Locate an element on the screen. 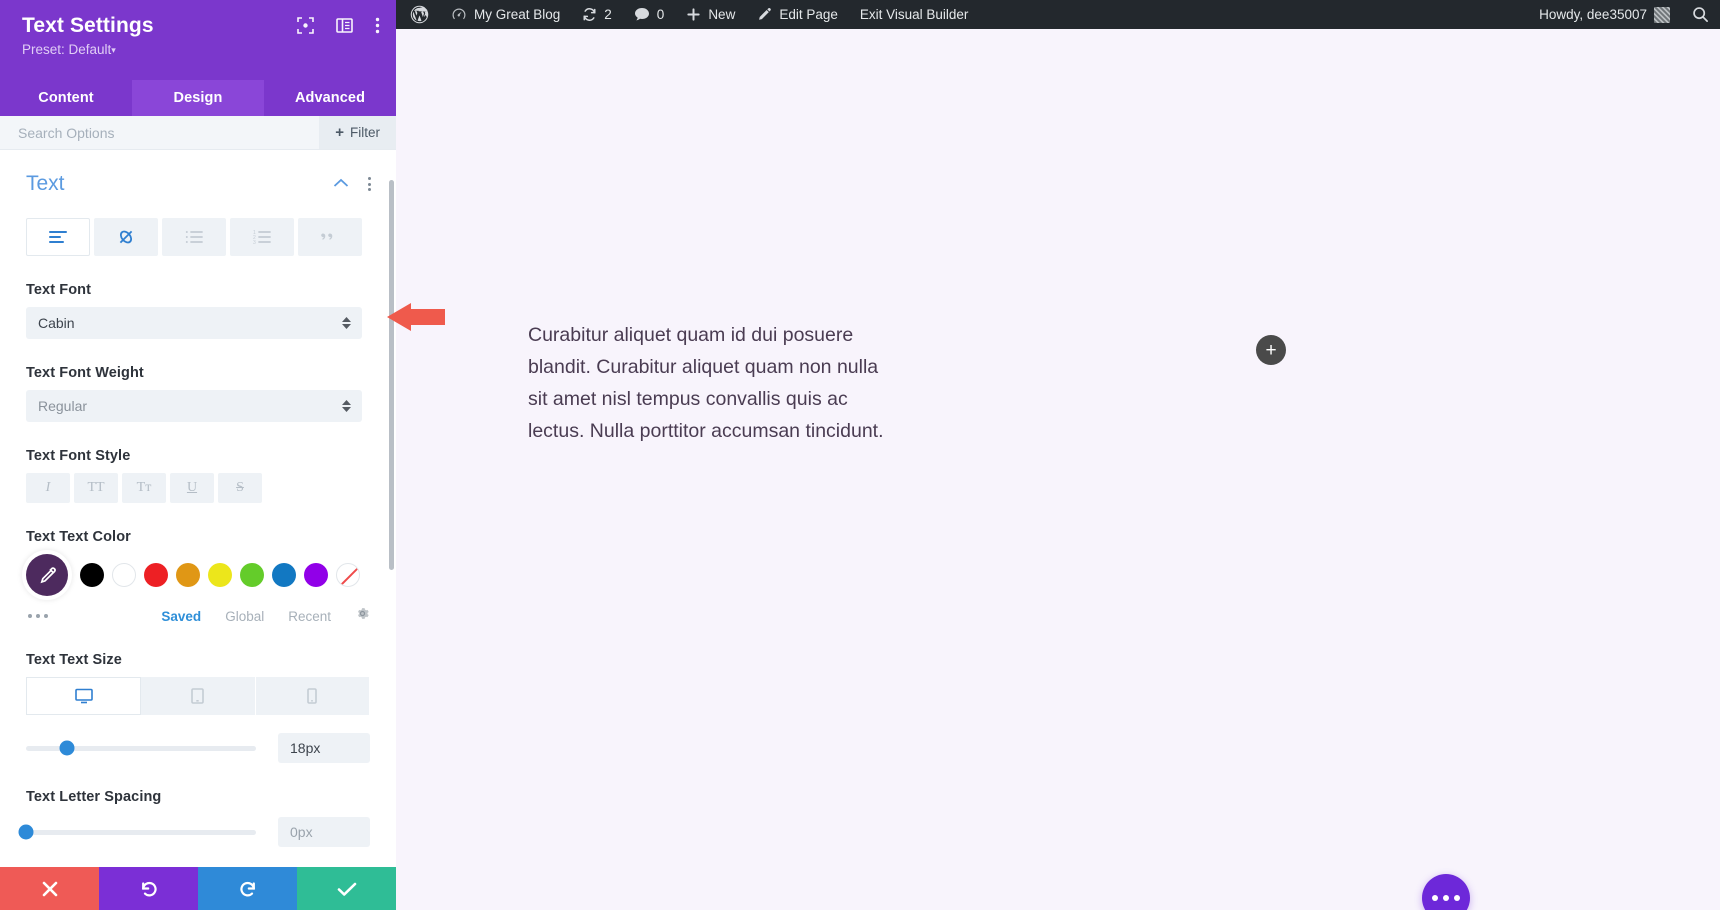 This screenshot has width=1720, height=910. new-label: New is located at coordinates (722, 14).